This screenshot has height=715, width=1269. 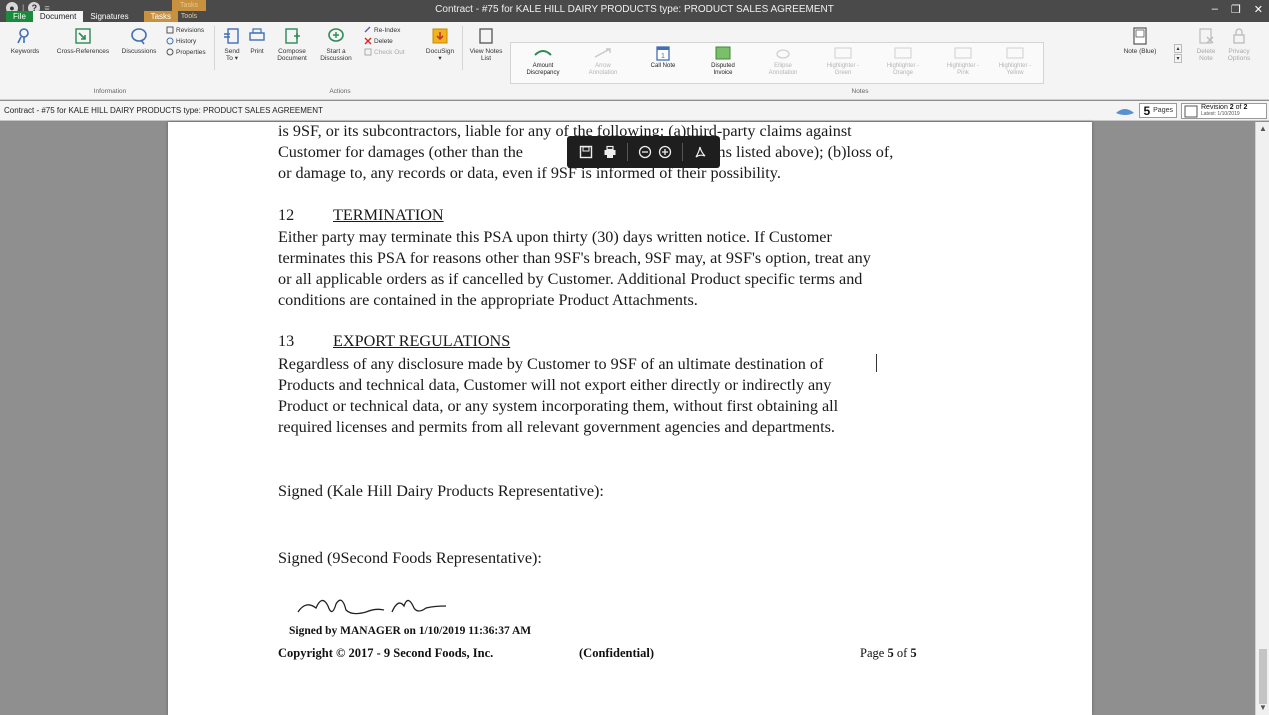 I want to click on keywords-icon, so click(x=23, y=36).